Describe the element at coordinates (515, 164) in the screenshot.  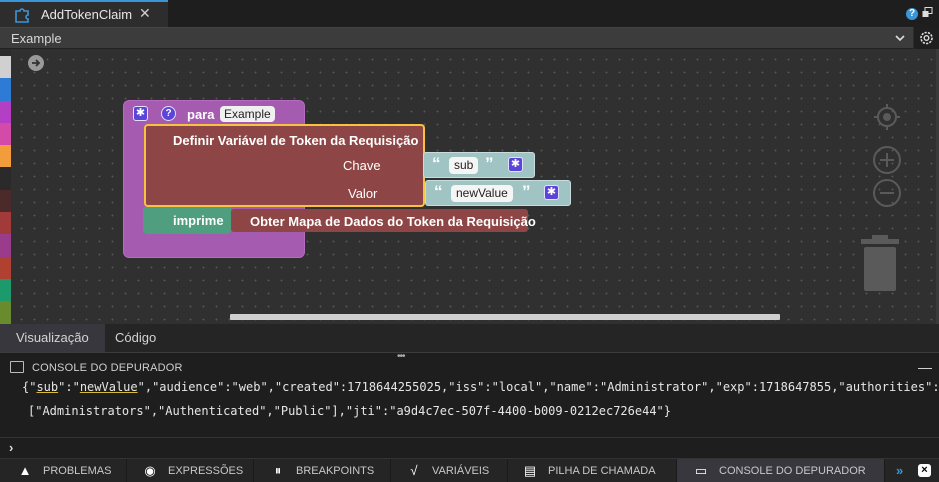
I see `key-gear-icon: ✱` at that location.